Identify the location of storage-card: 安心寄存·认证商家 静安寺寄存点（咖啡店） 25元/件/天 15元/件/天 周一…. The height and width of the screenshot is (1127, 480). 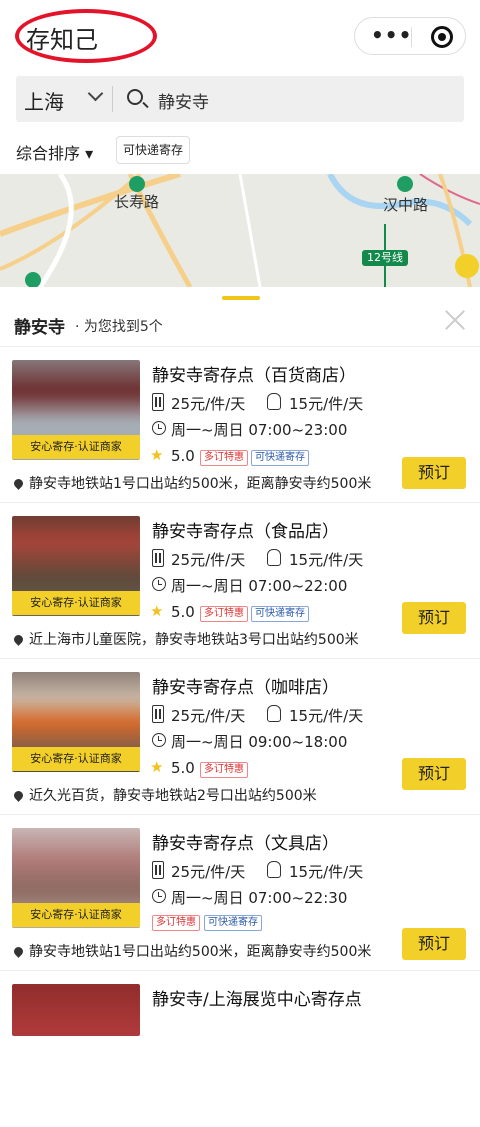
(240, 737).